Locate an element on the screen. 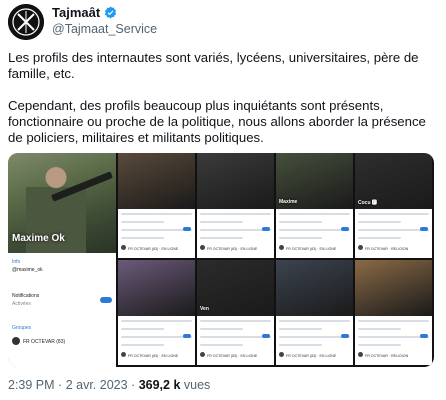 This screenshot has width=446, height=400. profile-screenshot-card: Ven FR OCTEVAR (83) · EN LIGNE is located at coordinates (235, 312).